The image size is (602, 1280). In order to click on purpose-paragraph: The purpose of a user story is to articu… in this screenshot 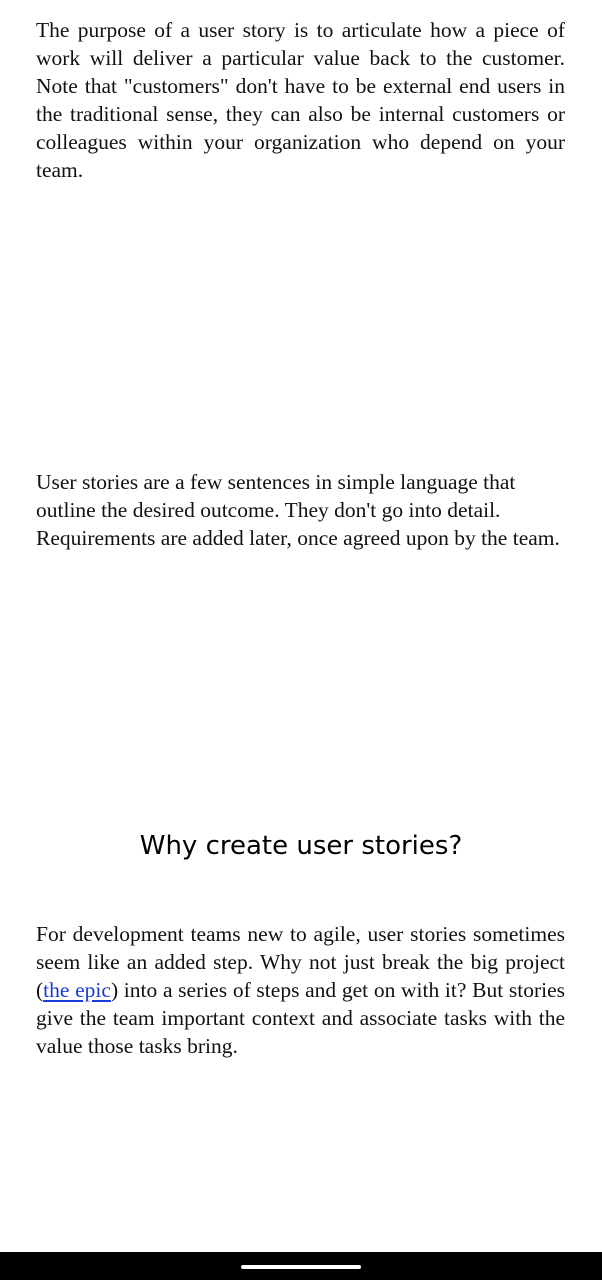, I will do `click(300, 100)`.